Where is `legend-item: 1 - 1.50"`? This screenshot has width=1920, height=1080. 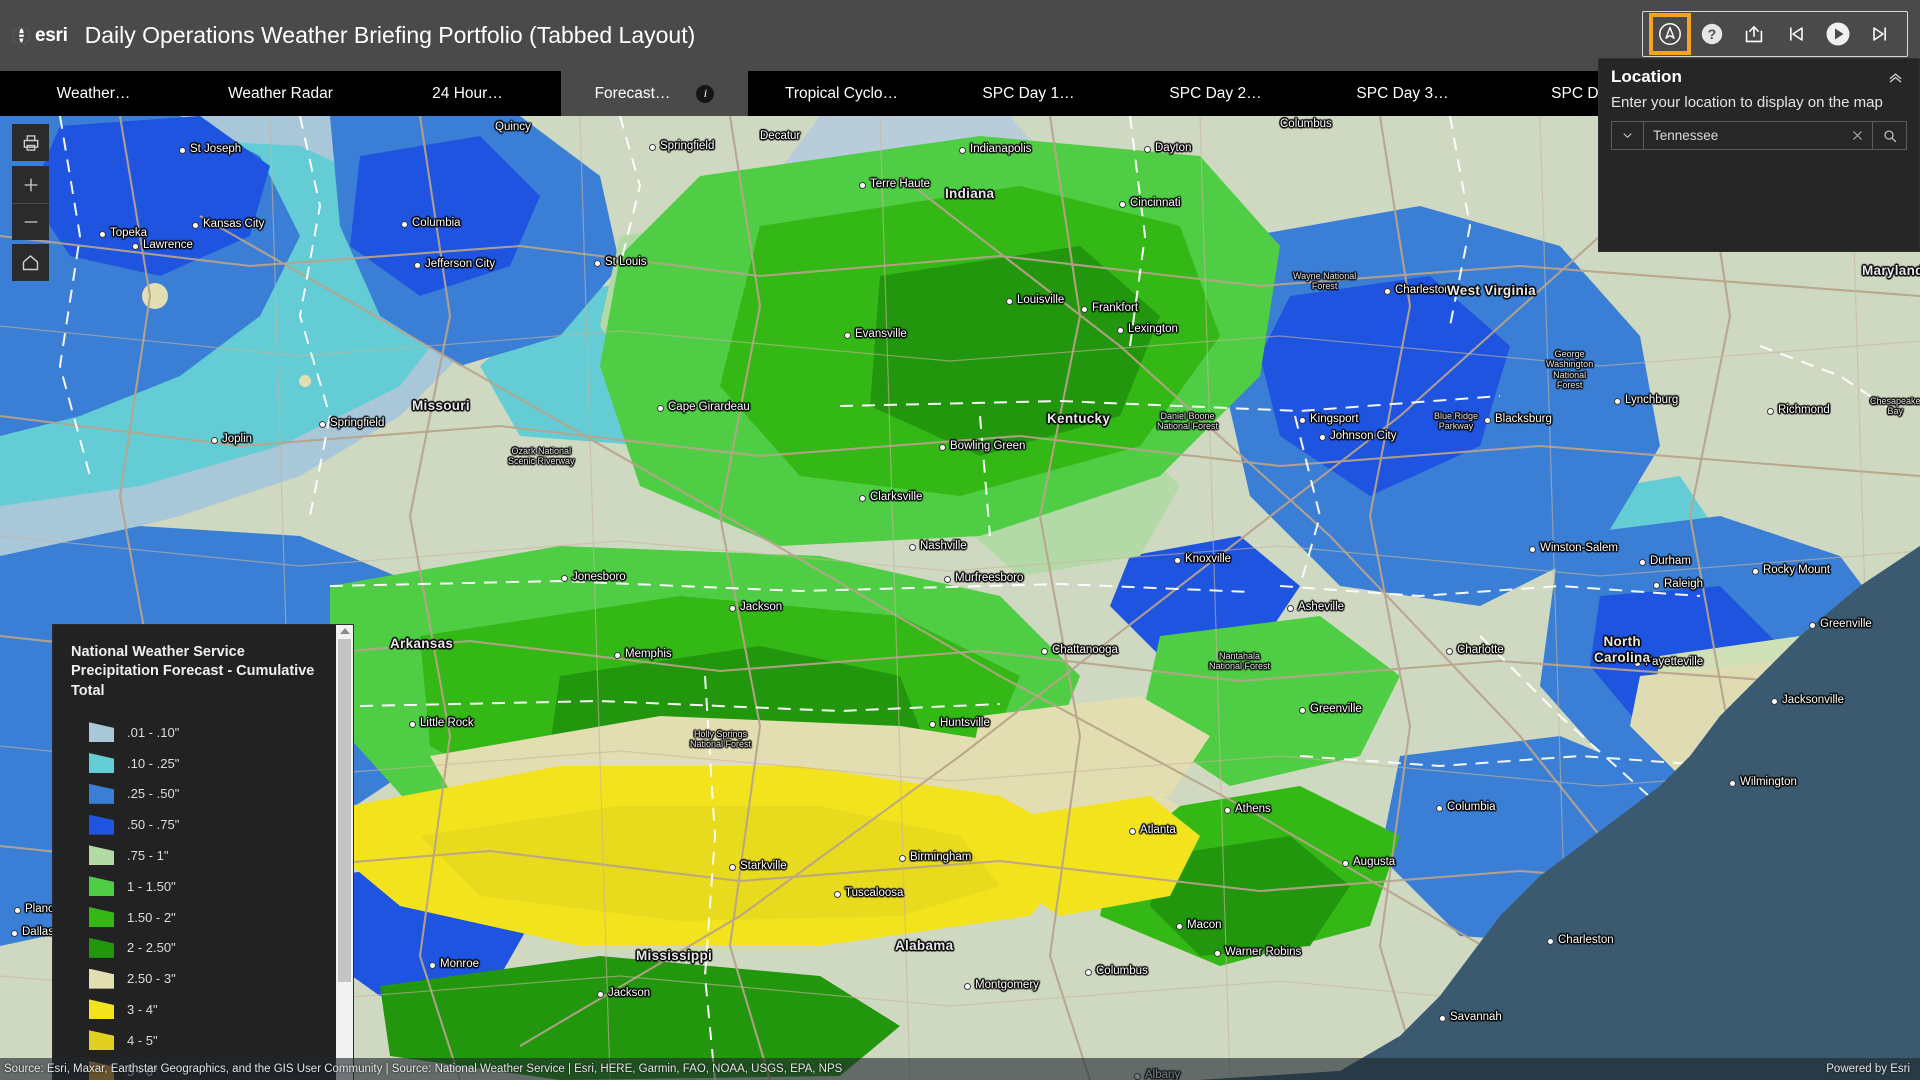 legend-item: 1 - 1.50" is located at coordinates (203, 886).